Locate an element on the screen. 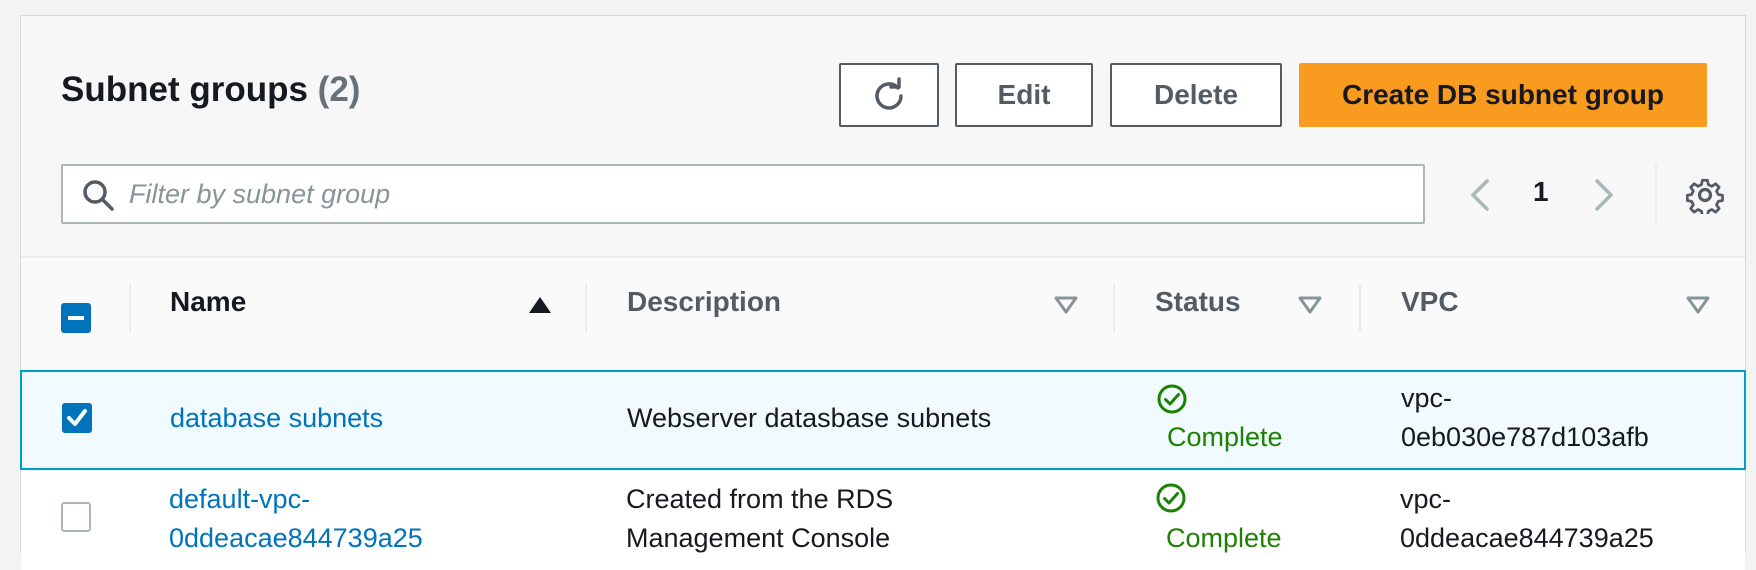 The height and width of the screenshot is (570, 1756). subnet-group-name-link-line1: default-vpc- is located at coordinates (239, 499).